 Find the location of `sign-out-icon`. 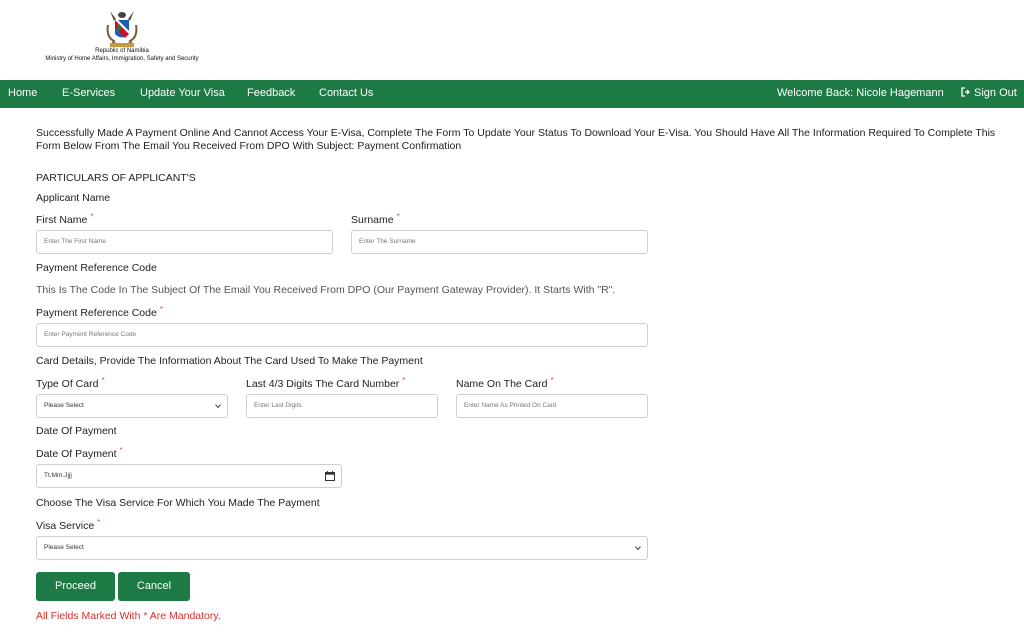

sign-out-icon is located at coordinates (965, 92).